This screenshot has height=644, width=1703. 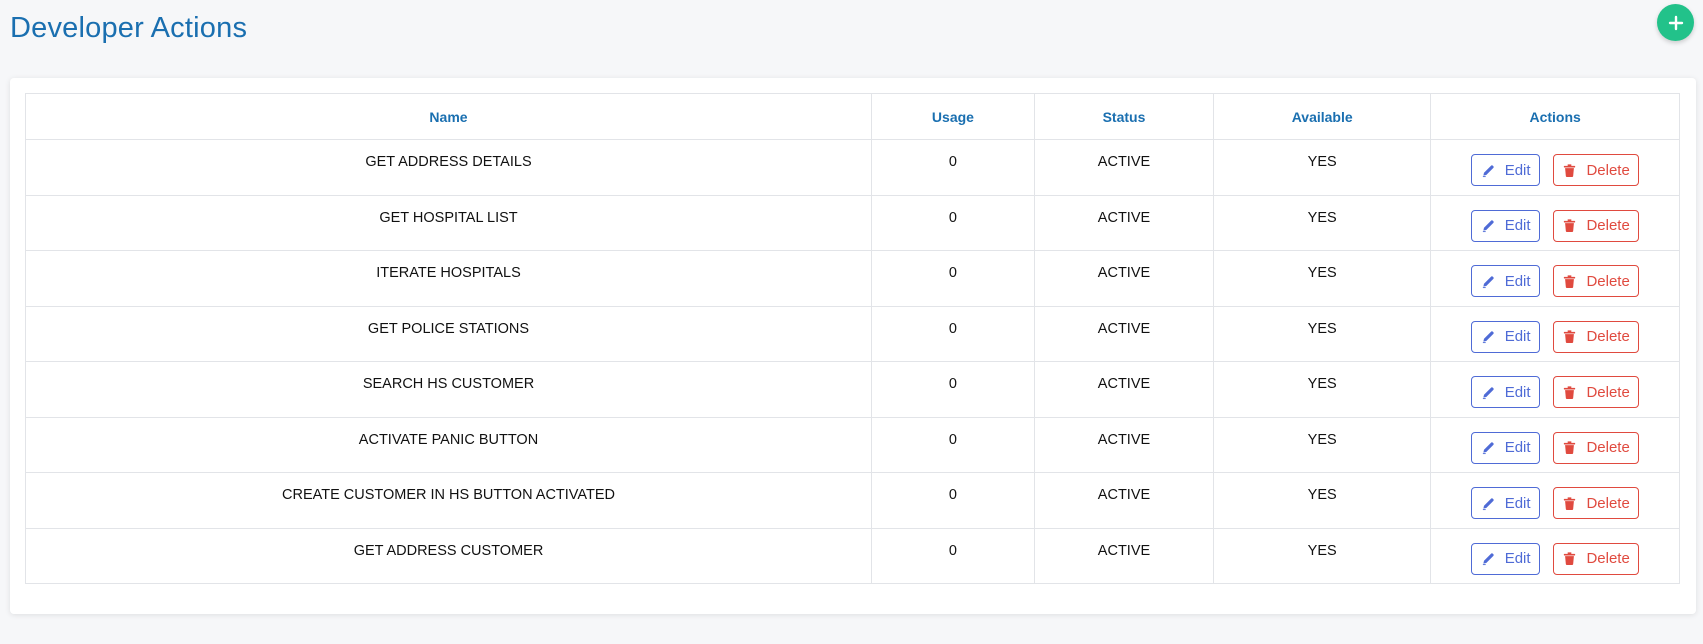 What do you see at coordinates (448, 167) in the screenshot?
I see `action-name: GET ADDRESS DETAILS` at bounding box center [448, 167].